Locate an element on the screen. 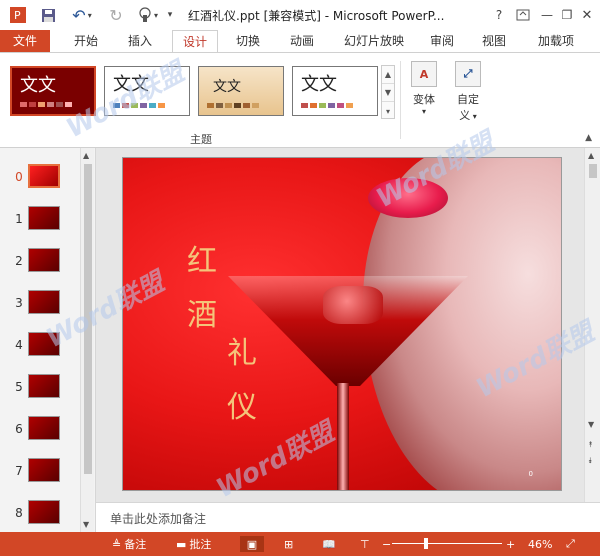  zoom-percent: 46% is located at coordinates (540, 544).